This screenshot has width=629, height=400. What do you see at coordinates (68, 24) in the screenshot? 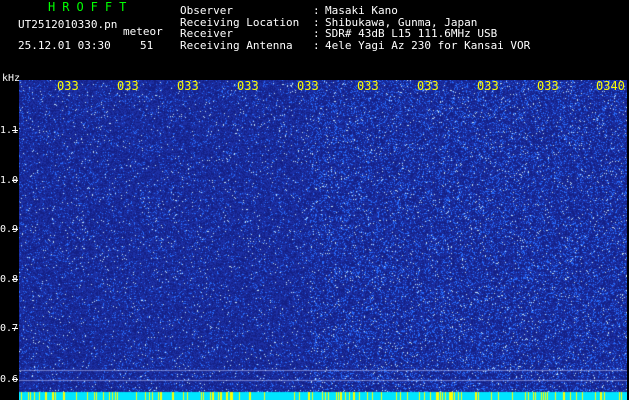
I see `file-name: UT2512010330.pn` at bounding box center [68, 24].